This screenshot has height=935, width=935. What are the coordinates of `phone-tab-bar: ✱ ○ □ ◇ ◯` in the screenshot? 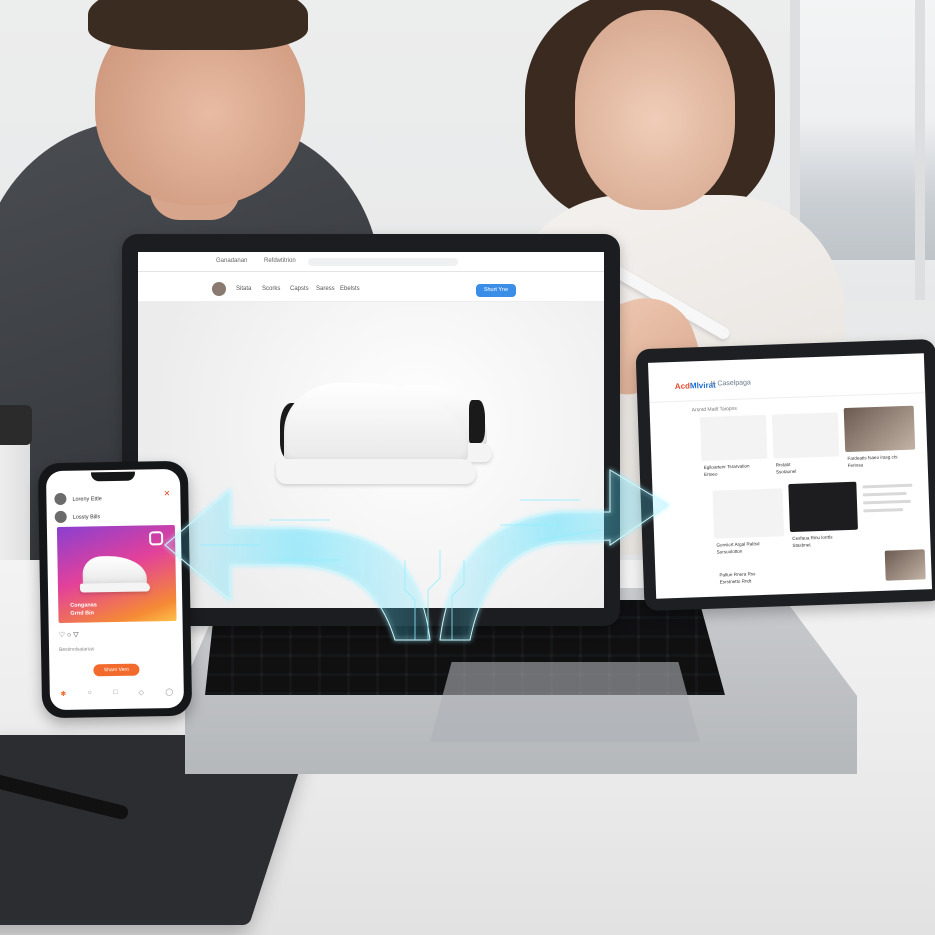 It's located at (117, 695).